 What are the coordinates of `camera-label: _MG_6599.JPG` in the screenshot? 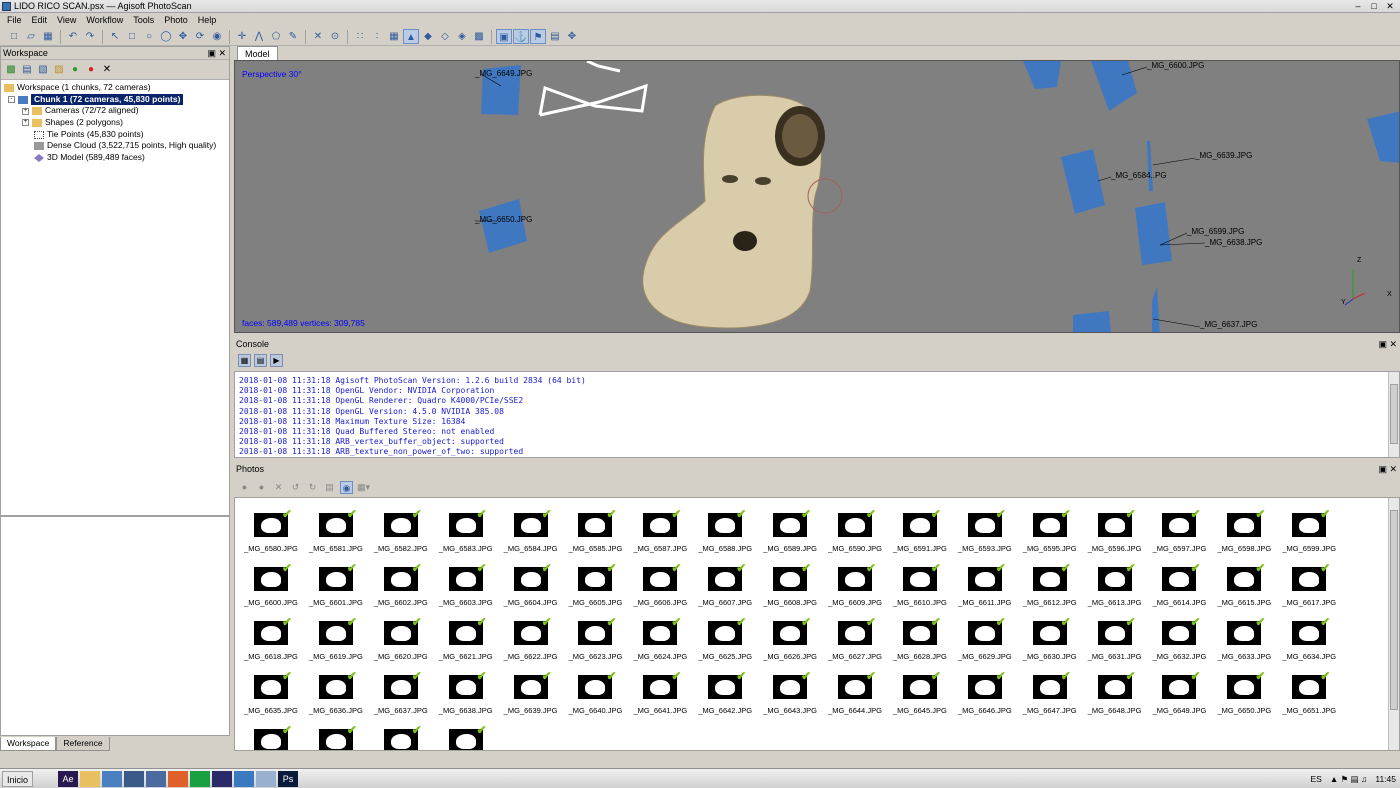 It's located at (1215, 231).